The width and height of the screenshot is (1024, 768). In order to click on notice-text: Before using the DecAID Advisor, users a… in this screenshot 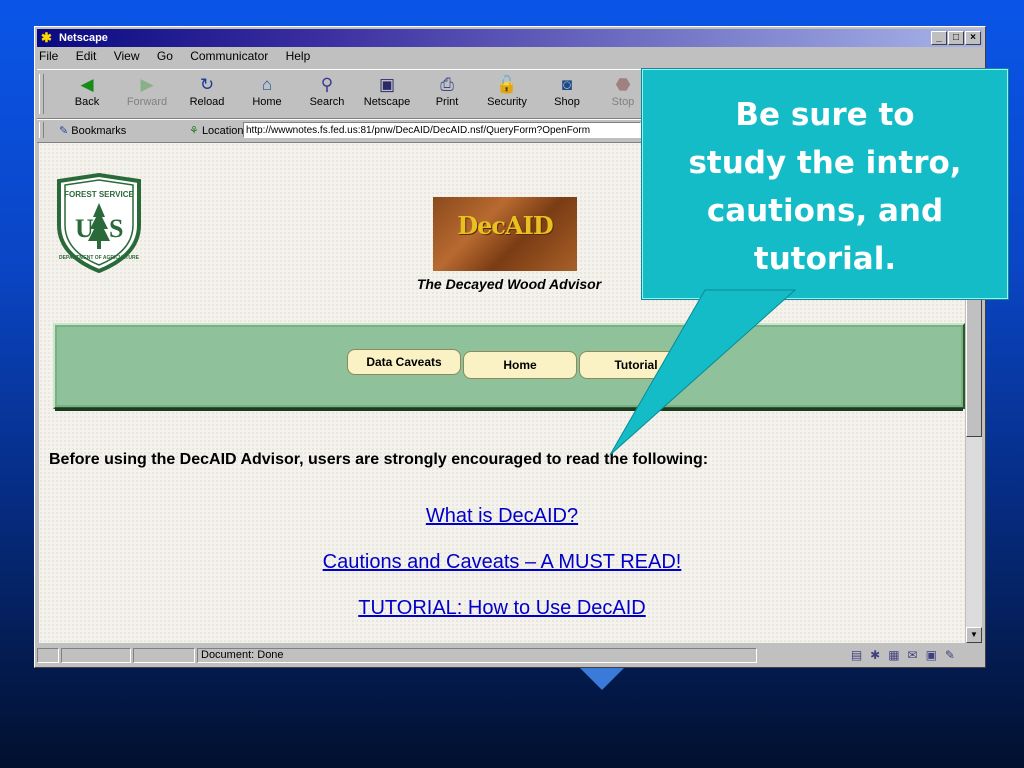, I will do `click(379, 459)`.